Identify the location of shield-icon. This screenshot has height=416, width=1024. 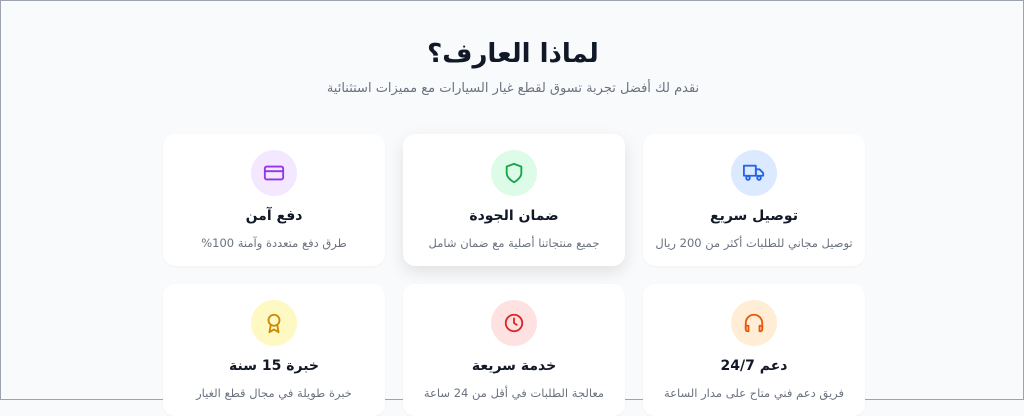
(514, 173).